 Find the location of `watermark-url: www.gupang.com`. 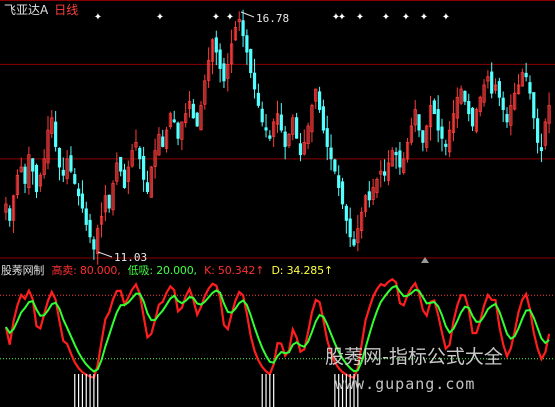

watermark-url: www.gupang.com is located at coordinates (405, 384).